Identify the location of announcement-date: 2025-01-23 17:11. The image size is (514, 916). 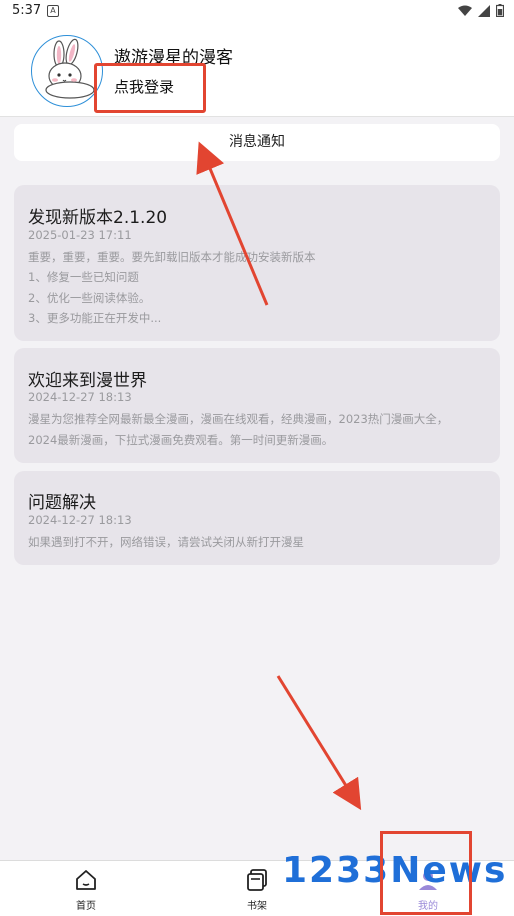
(80, 235).